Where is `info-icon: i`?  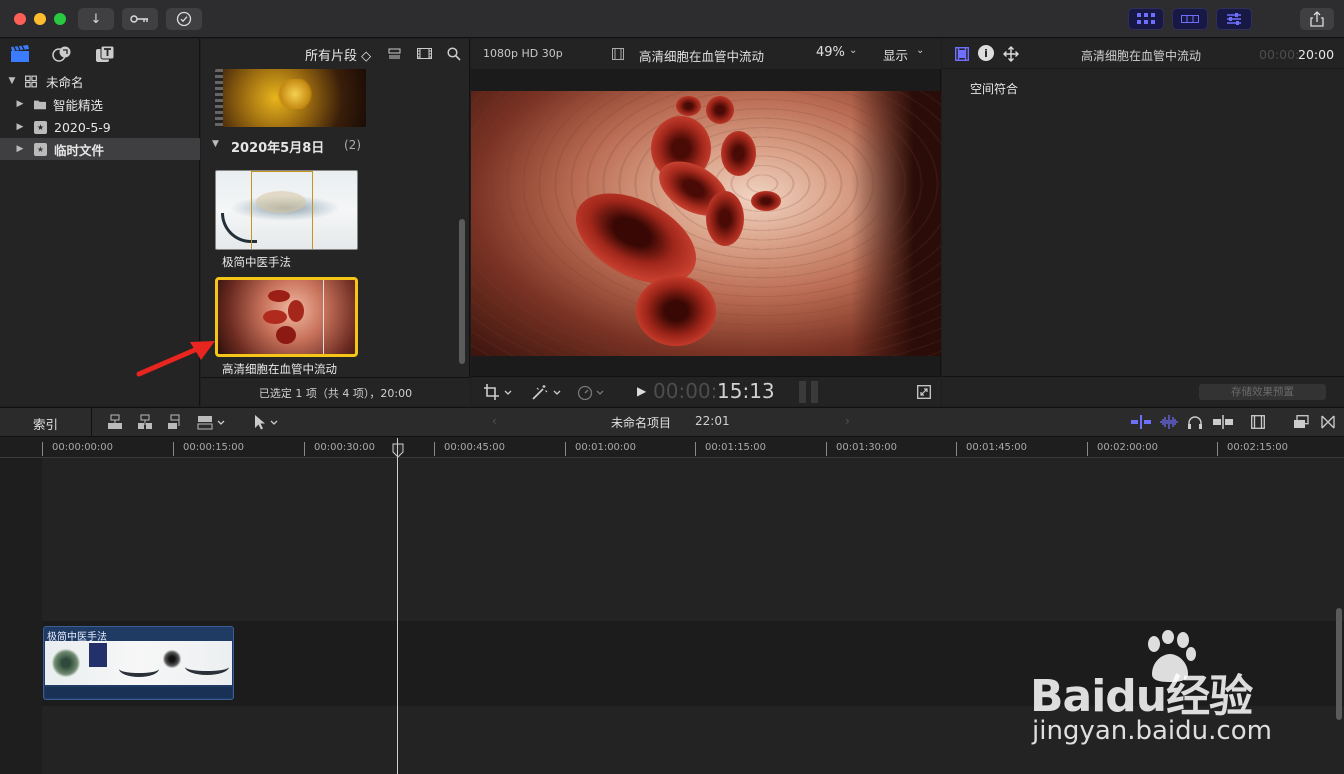
info-icon: i is located at coordinates (986, 53).